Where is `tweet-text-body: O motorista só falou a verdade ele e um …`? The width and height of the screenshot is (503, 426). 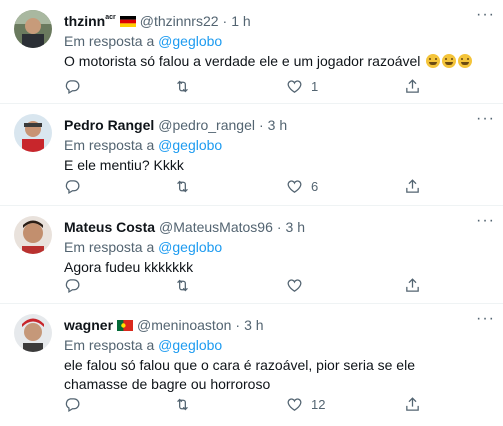 tweet-text-body: O motorista só falou a verdade ele e um … is located at coordinates (242, 61).